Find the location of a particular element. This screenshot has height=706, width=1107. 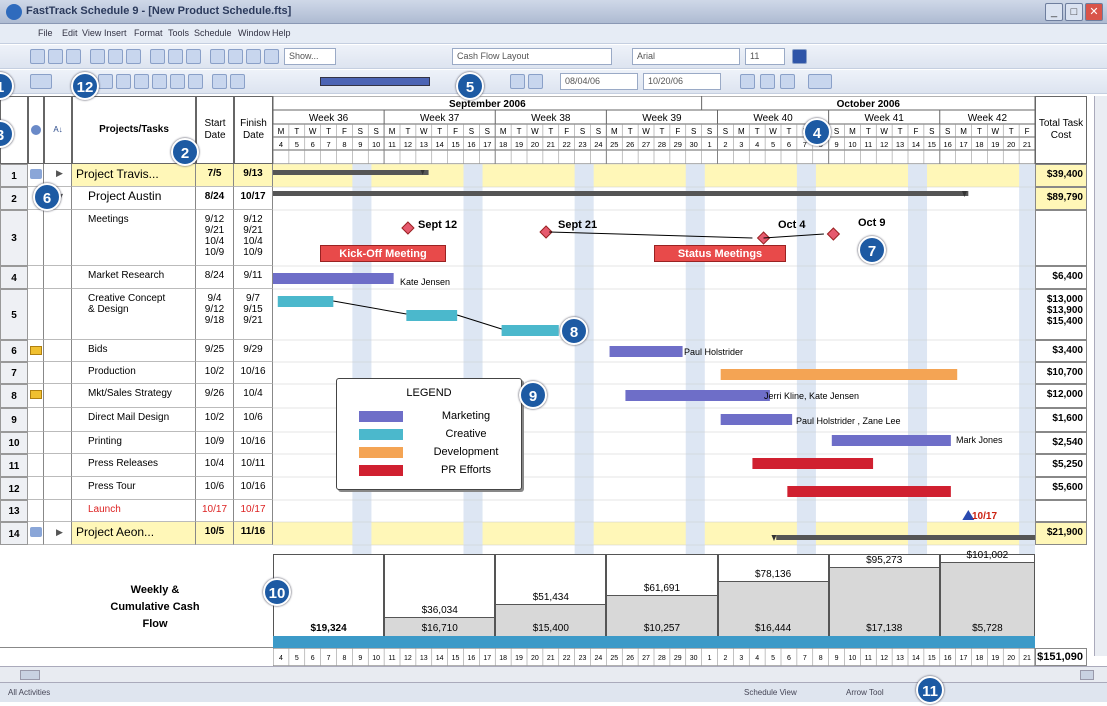

folder-icon is located at coordinates (36, 394).